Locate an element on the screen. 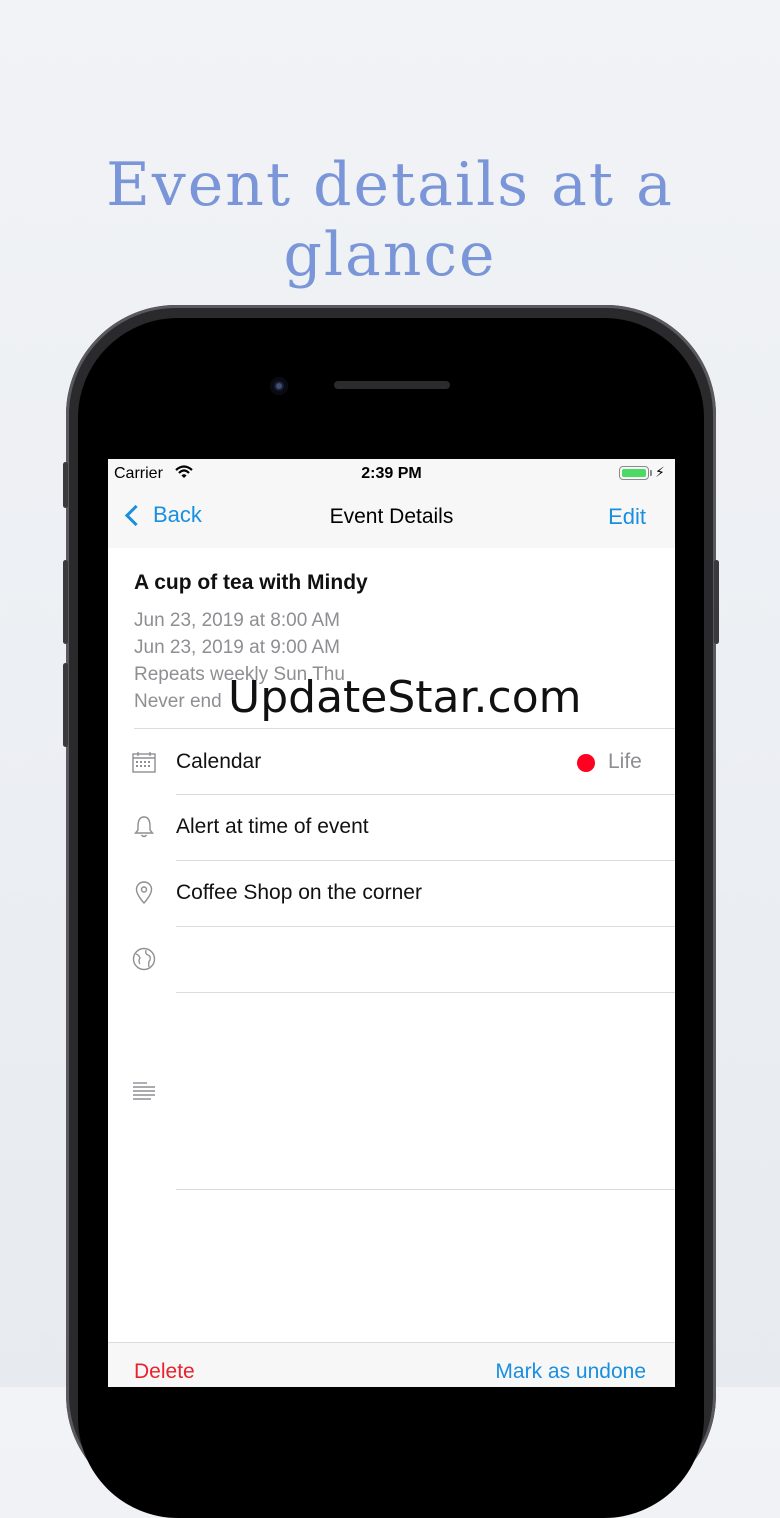 The height and width of the screenshot is (1518, 780). notes-icon is located at coordinates (145, 1093).